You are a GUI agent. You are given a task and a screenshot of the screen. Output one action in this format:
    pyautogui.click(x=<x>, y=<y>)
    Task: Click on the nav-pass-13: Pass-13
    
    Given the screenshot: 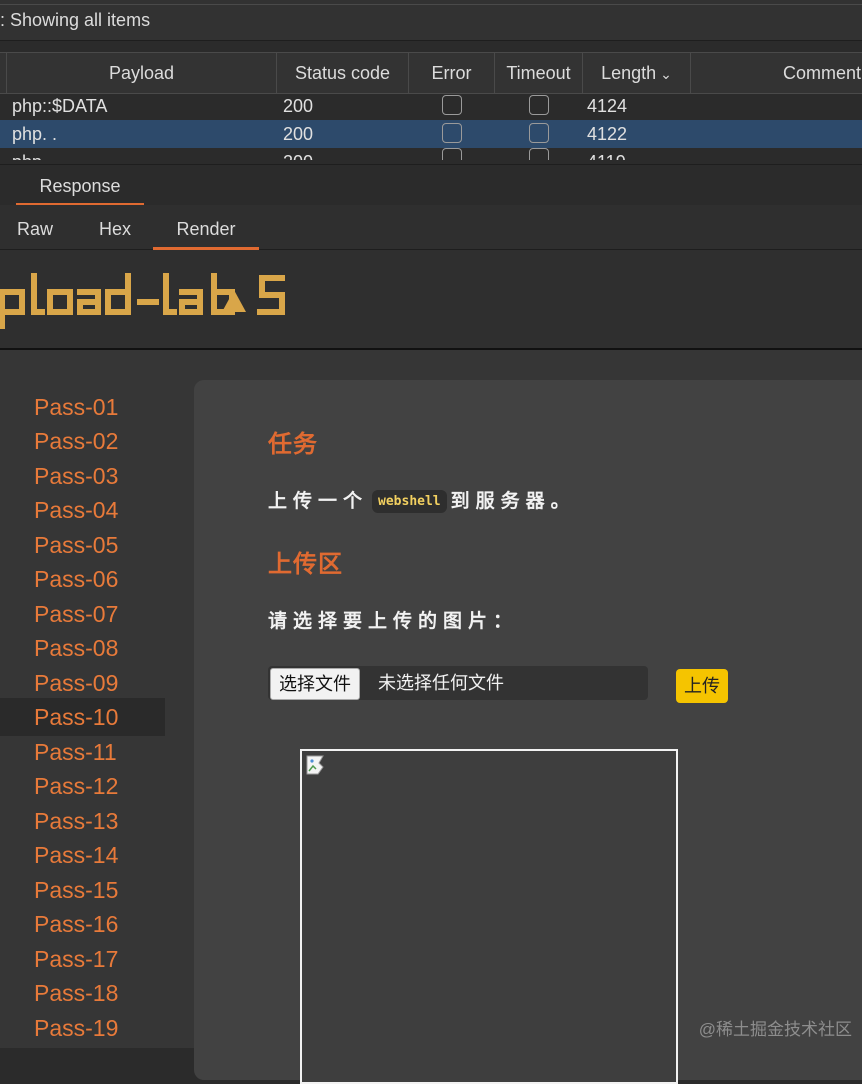 What is the action you would take?
    pyautogui.click(x=82, y=821)
    